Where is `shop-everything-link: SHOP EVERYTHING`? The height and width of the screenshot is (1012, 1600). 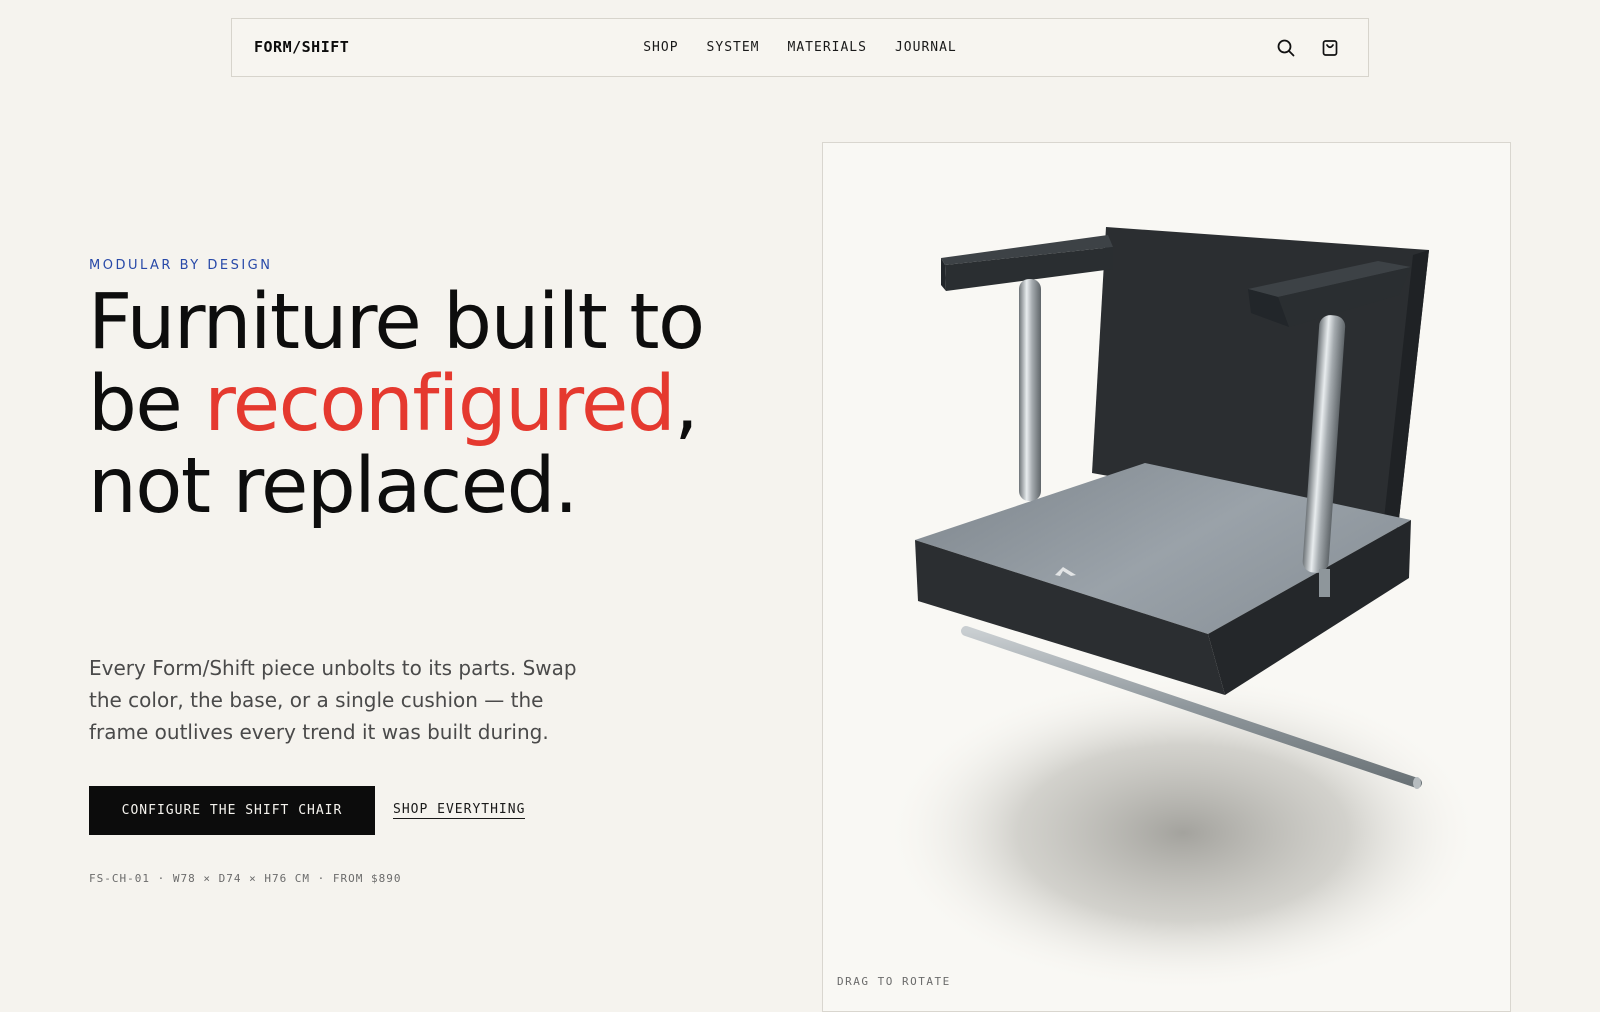 shop-everything-link: SHOP EVERYTHING is located at coordinates (459, 810).